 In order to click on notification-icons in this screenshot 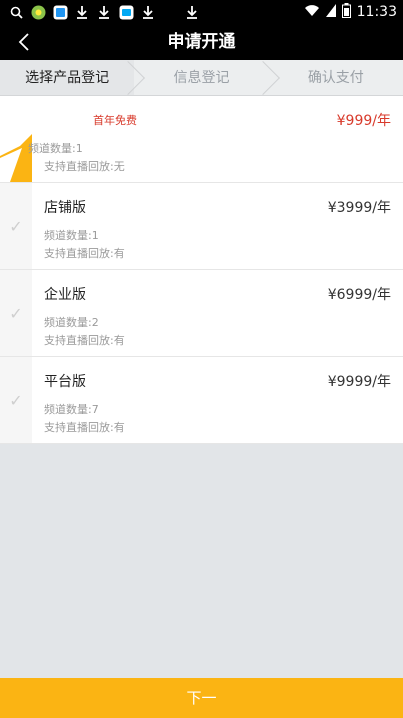, I will do `click(100, 12)`.